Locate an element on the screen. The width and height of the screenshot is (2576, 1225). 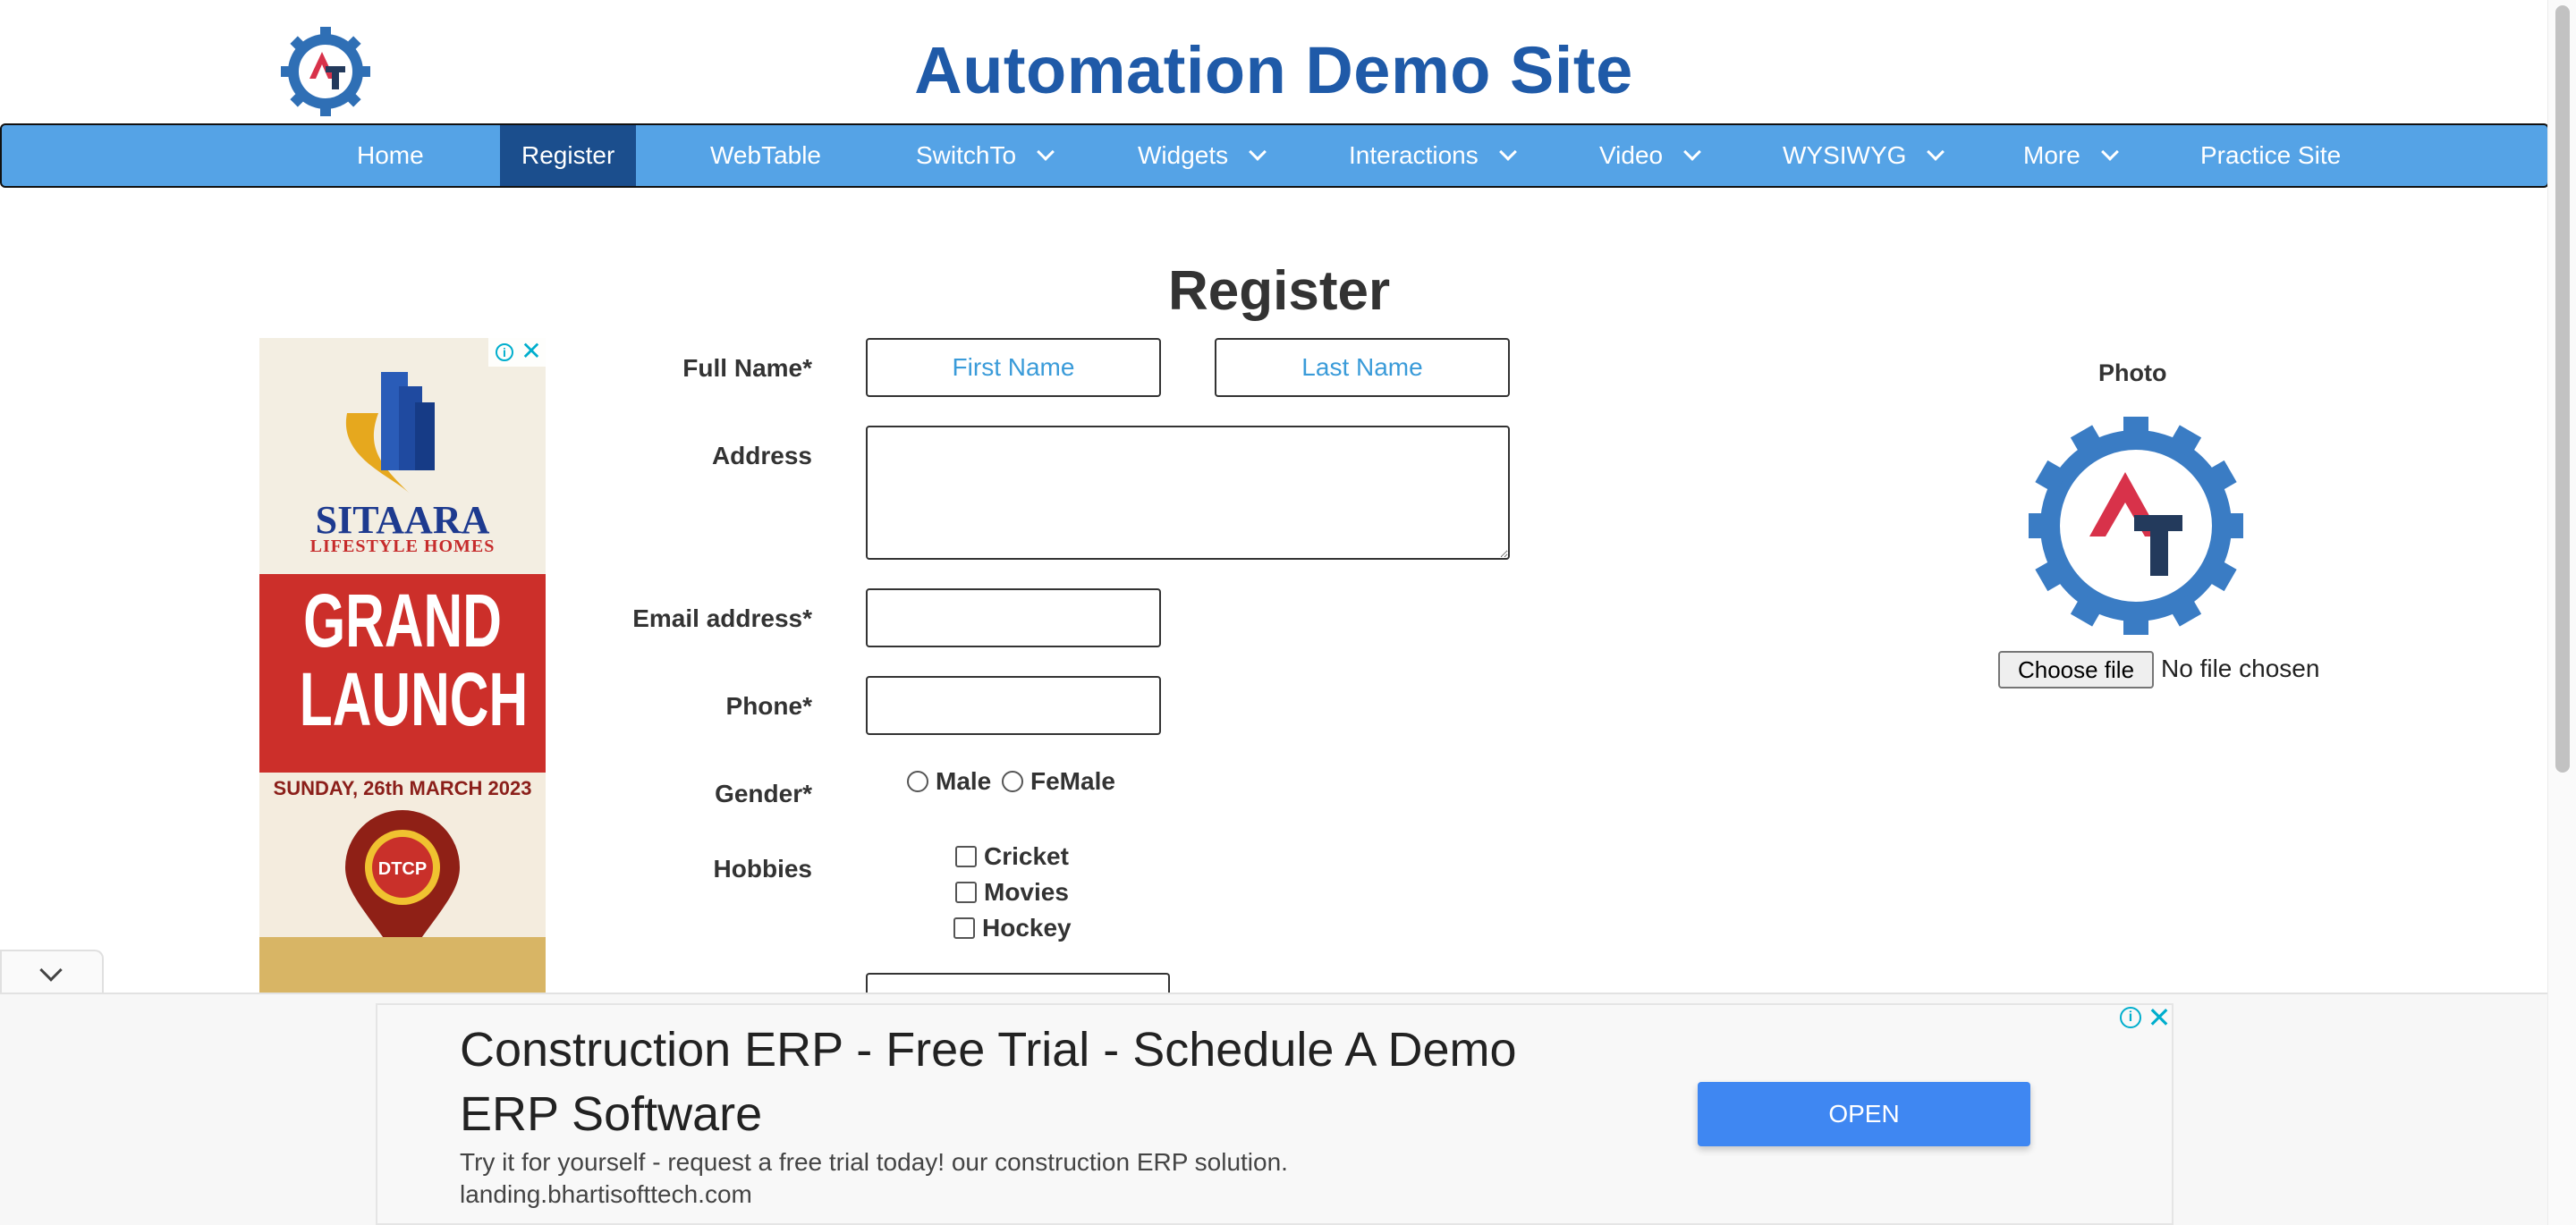
scrollbar-thumb is located at coordinates (2562, 389).